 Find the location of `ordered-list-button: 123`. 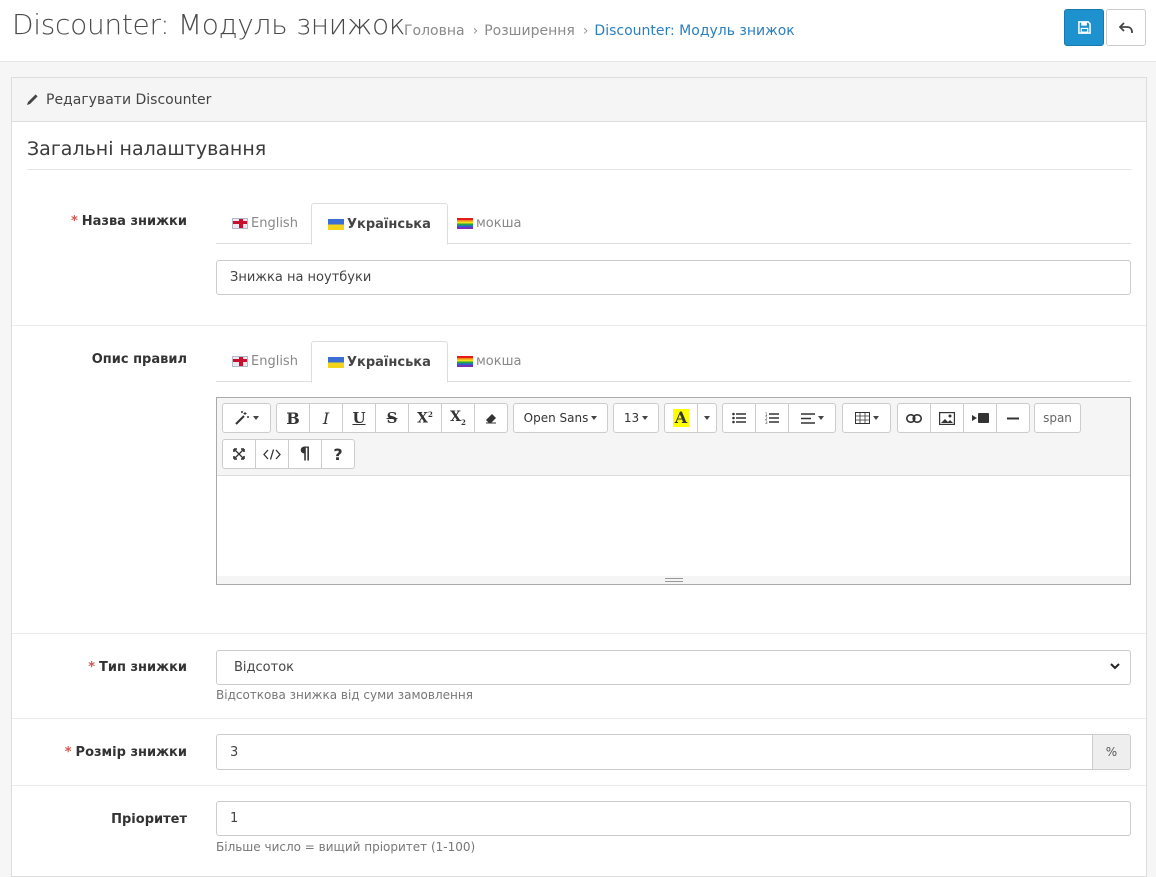

ordered-list-button: 123 is located at coordinates (772, 418).